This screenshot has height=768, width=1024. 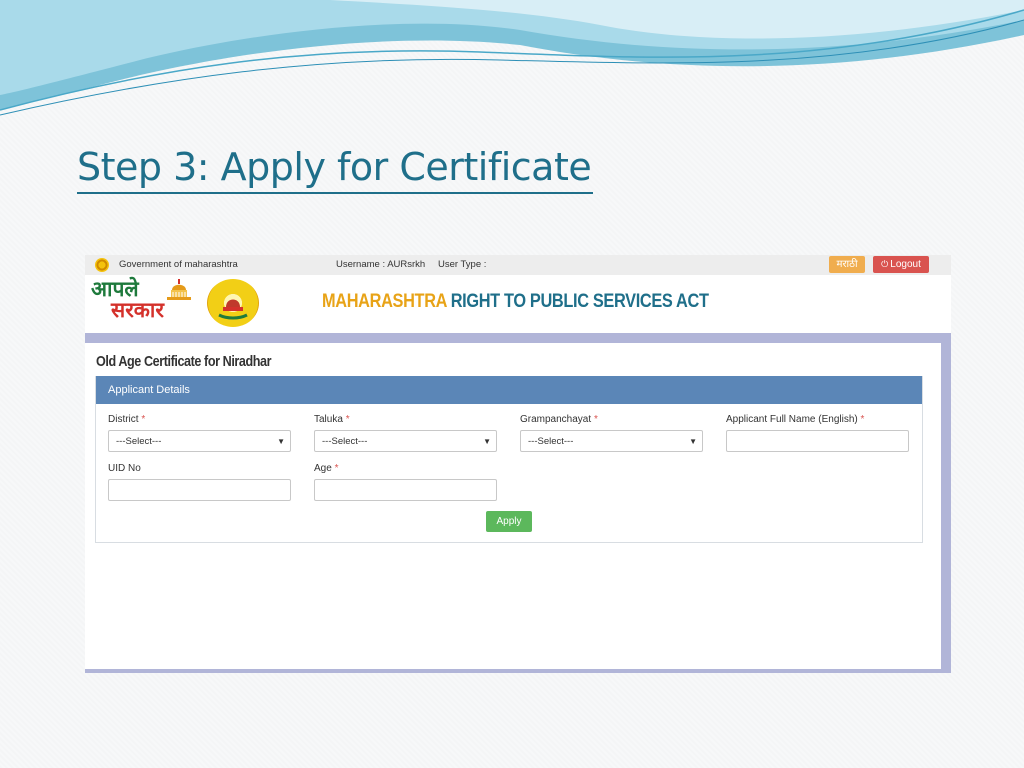 What do you see at coordinates (551, 441) in the screenshot?
I see `grampanchayat-select-value: ---Select---` at bounding box center [551, 441].